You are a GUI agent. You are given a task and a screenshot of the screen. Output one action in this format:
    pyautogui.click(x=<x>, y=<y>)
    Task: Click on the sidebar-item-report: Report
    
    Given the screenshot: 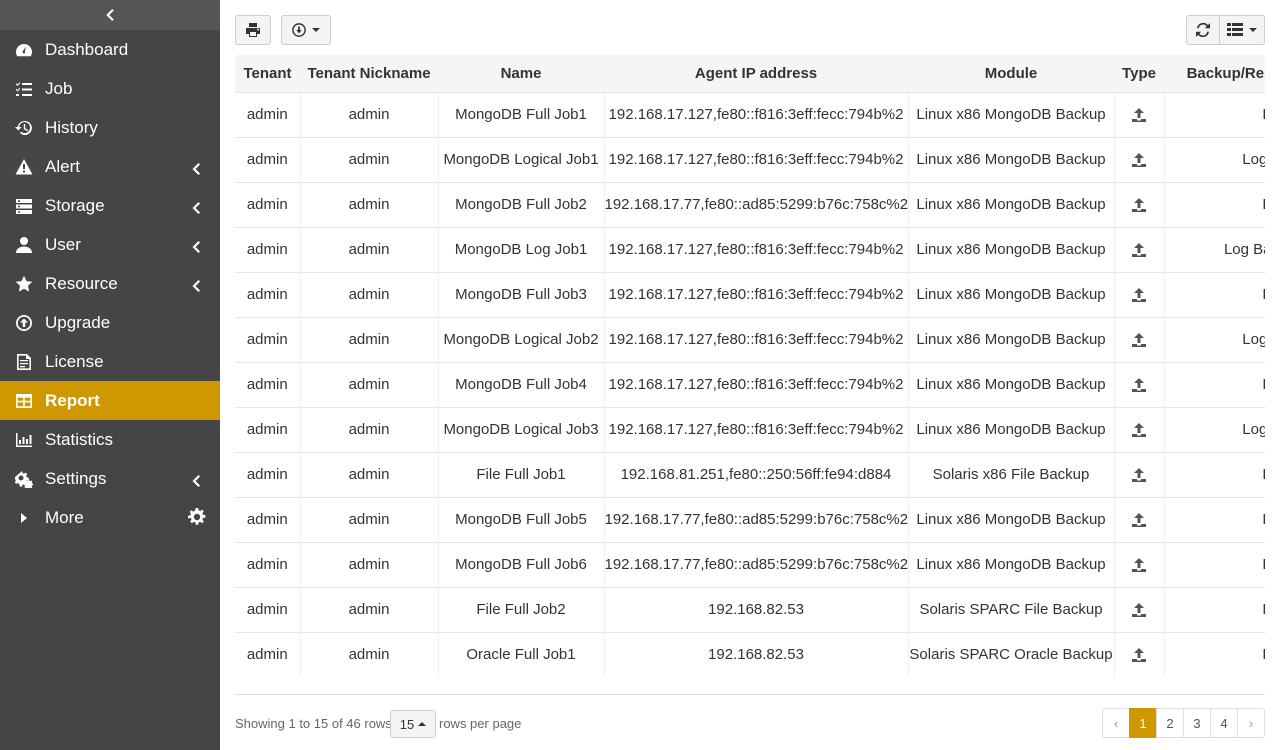 What is the action you would take?
    pyautogui.click(x=110, y=400)
    